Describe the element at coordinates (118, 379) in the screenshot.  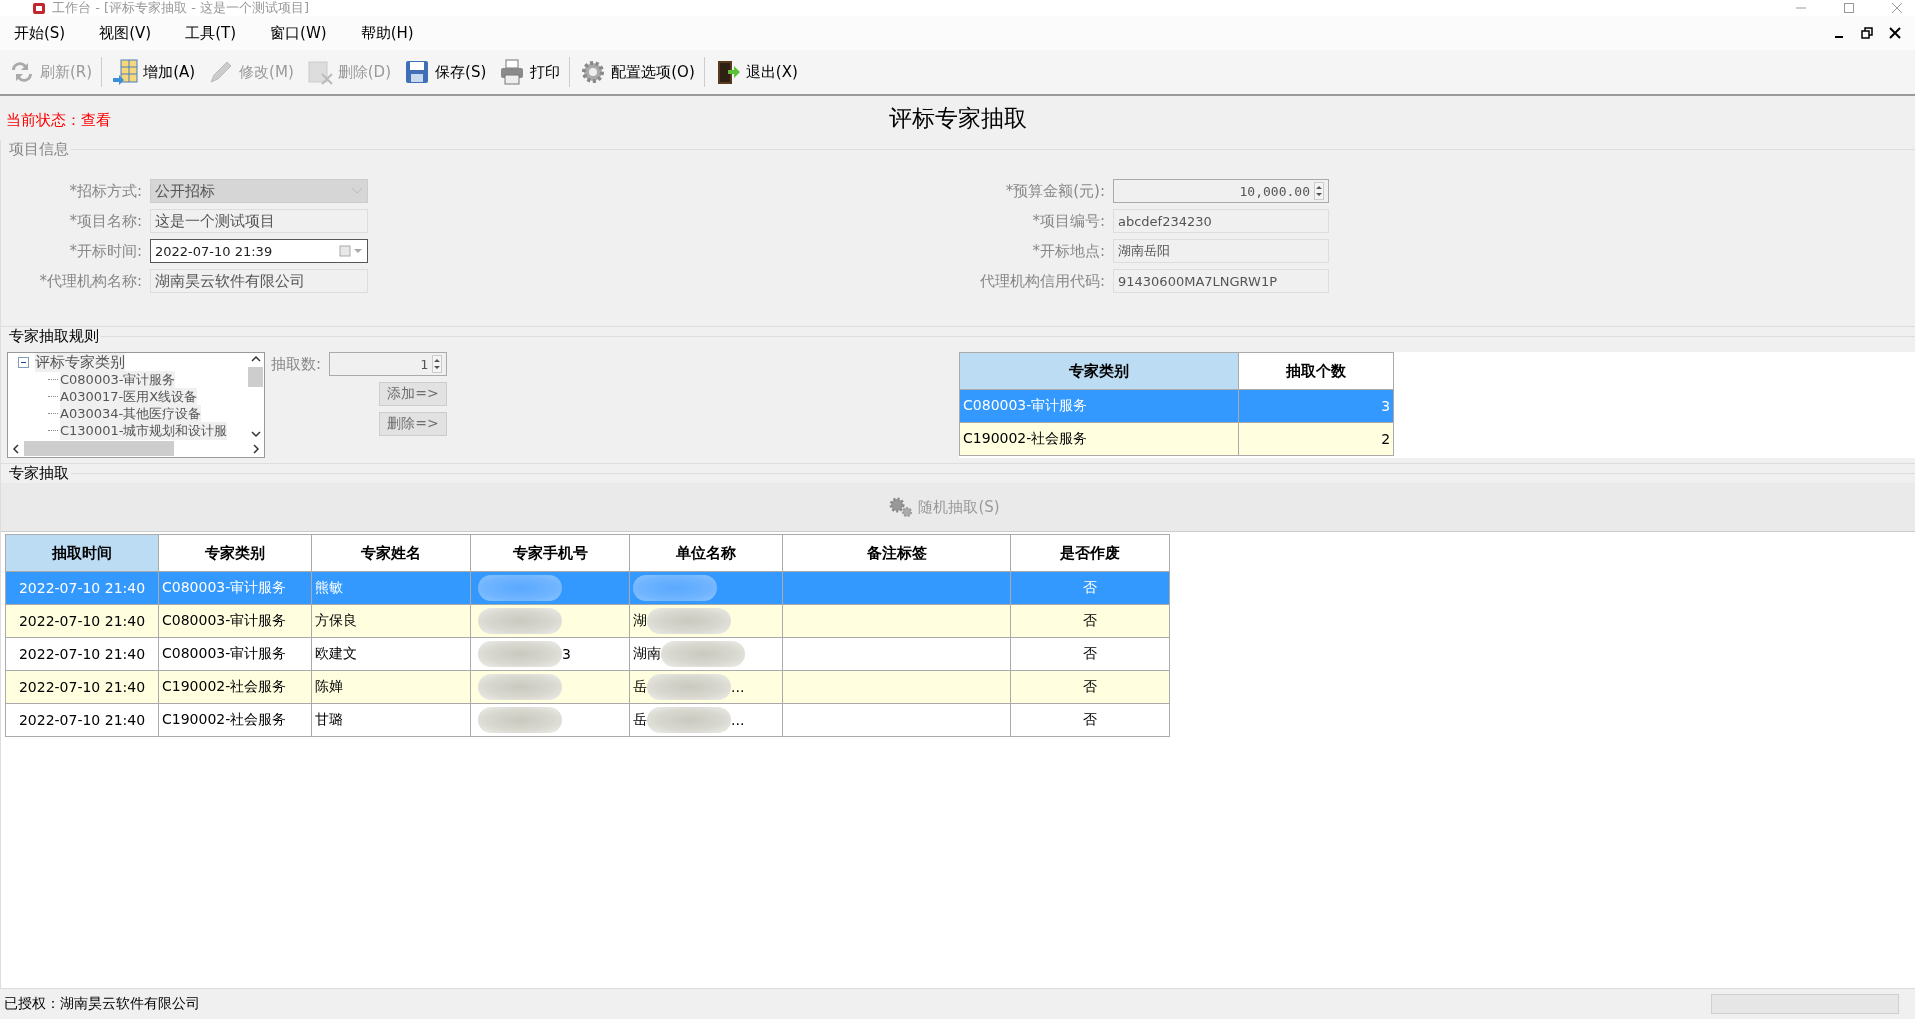
I see `tree-item: C080003-审计服务` at that location.